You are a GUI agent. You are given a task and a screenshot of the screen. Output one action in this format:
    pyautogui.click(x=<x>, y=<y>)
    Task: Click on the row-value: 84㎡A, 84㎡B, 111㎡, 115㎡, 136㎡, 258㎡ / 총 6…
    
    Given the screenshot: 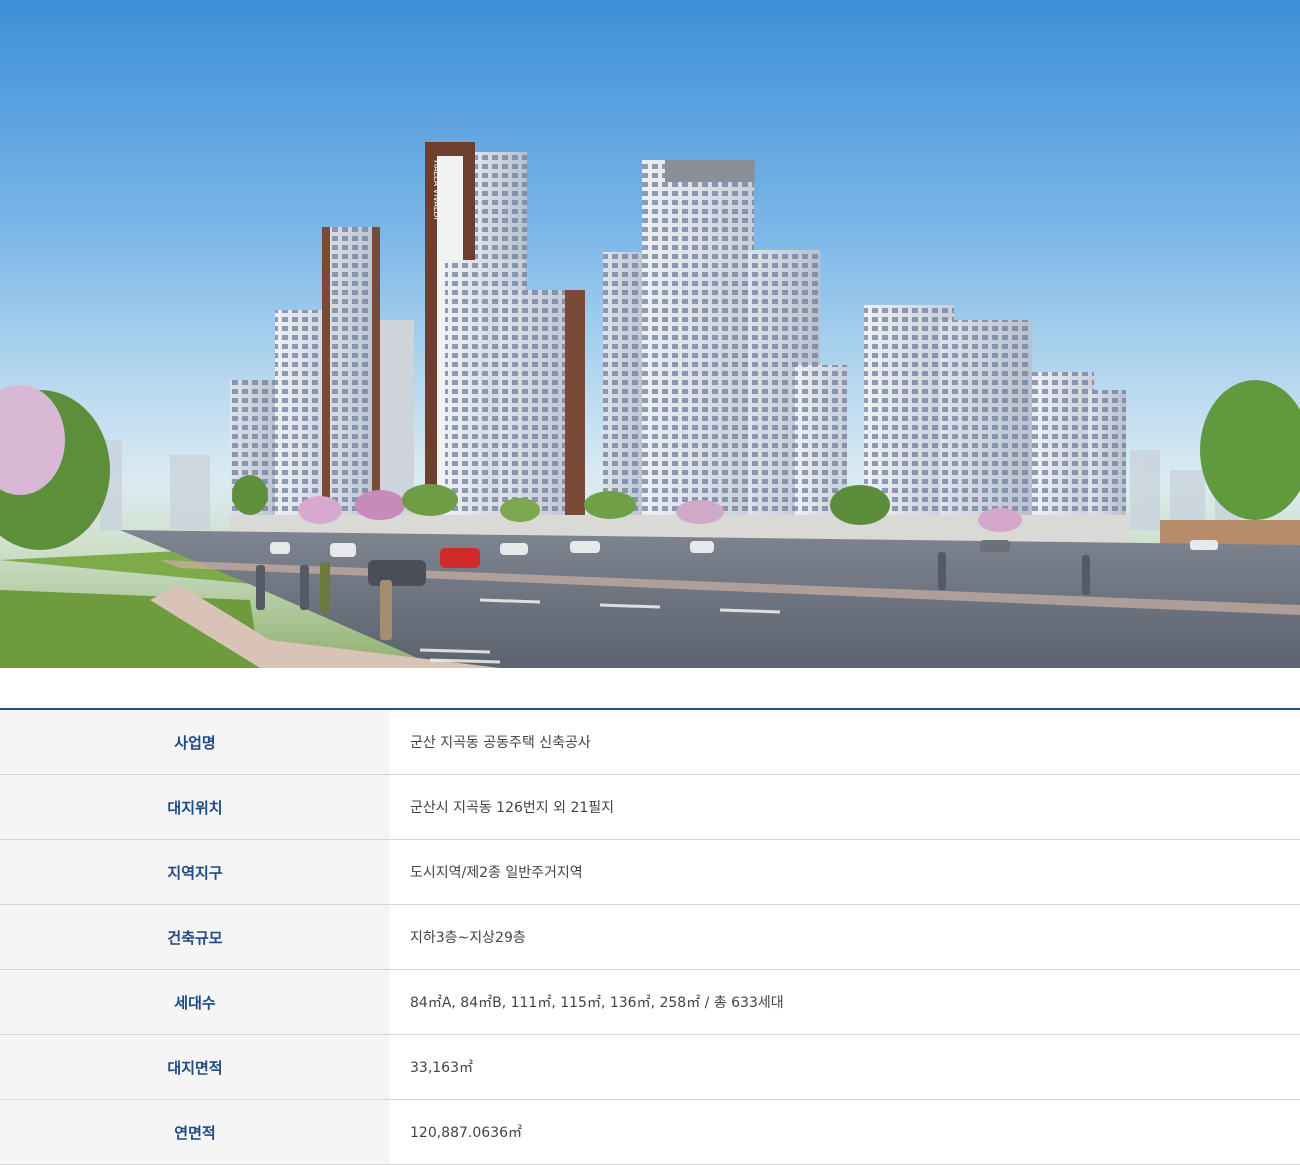 What is the action you would take?
    pyautogui.click(x=597, y=1003)
    